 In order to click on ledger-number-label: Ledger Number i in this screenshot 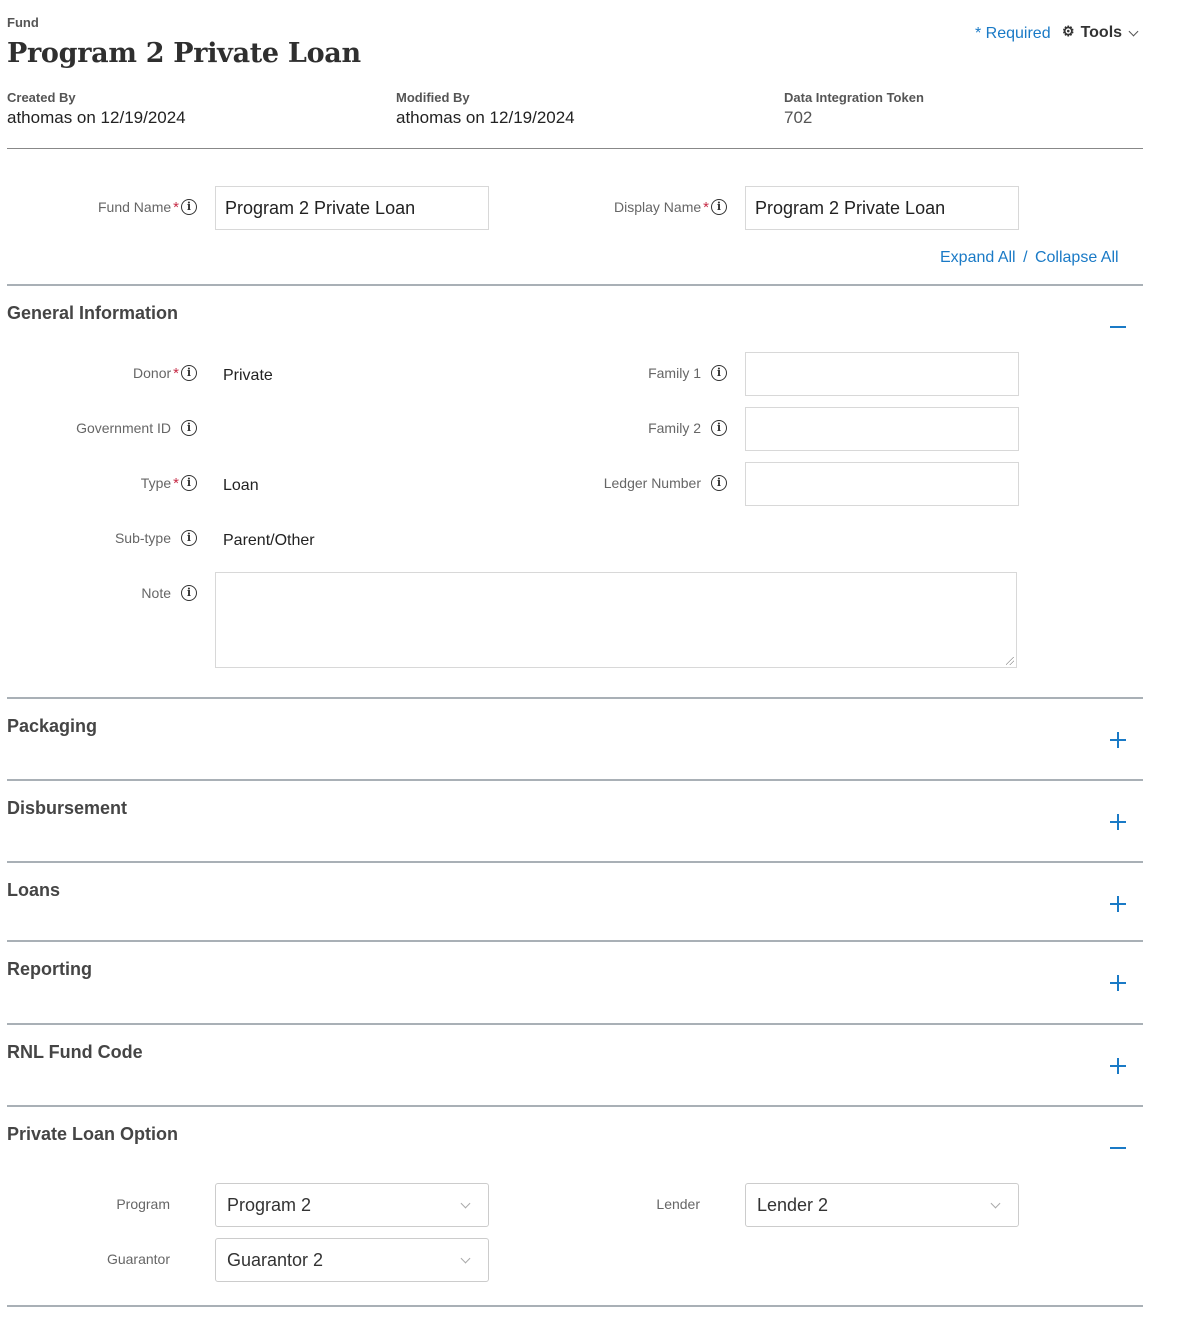, I will do `click(665, 483)`.